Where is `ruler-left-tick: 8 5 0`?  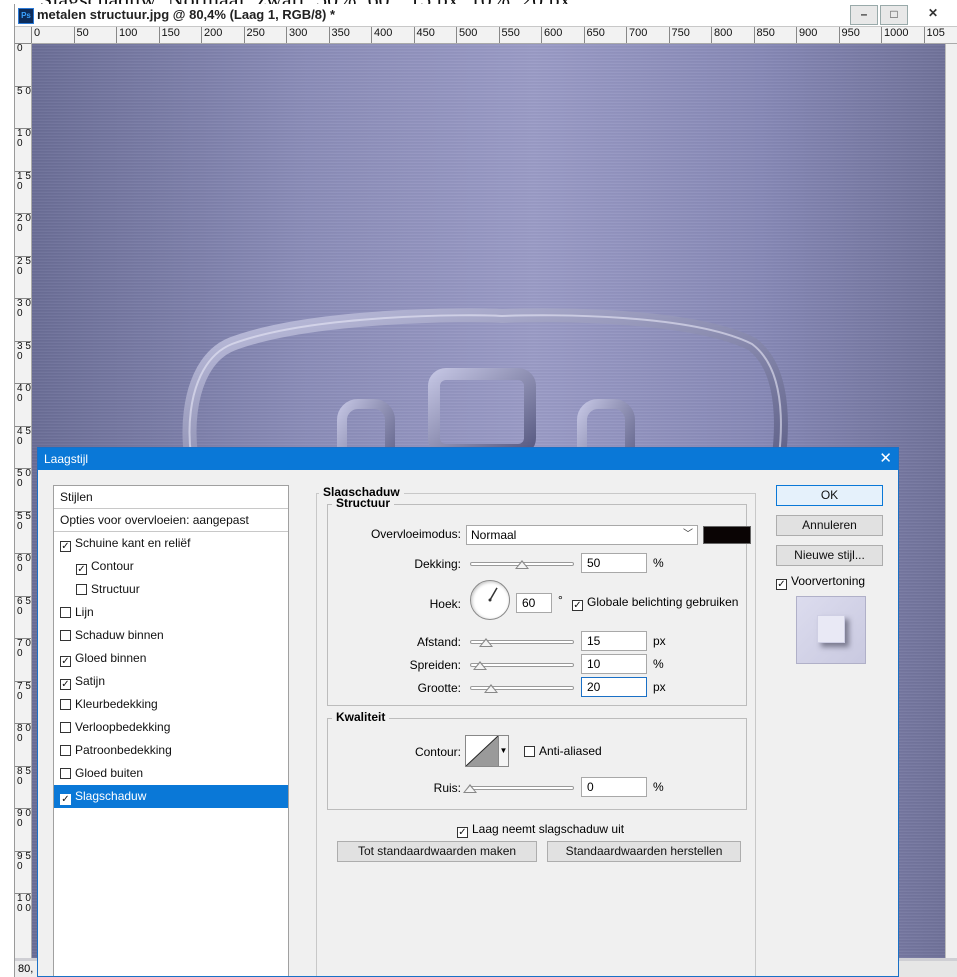 ruler-left-tick: 8 5 0 is located at coordinates (23, 776).